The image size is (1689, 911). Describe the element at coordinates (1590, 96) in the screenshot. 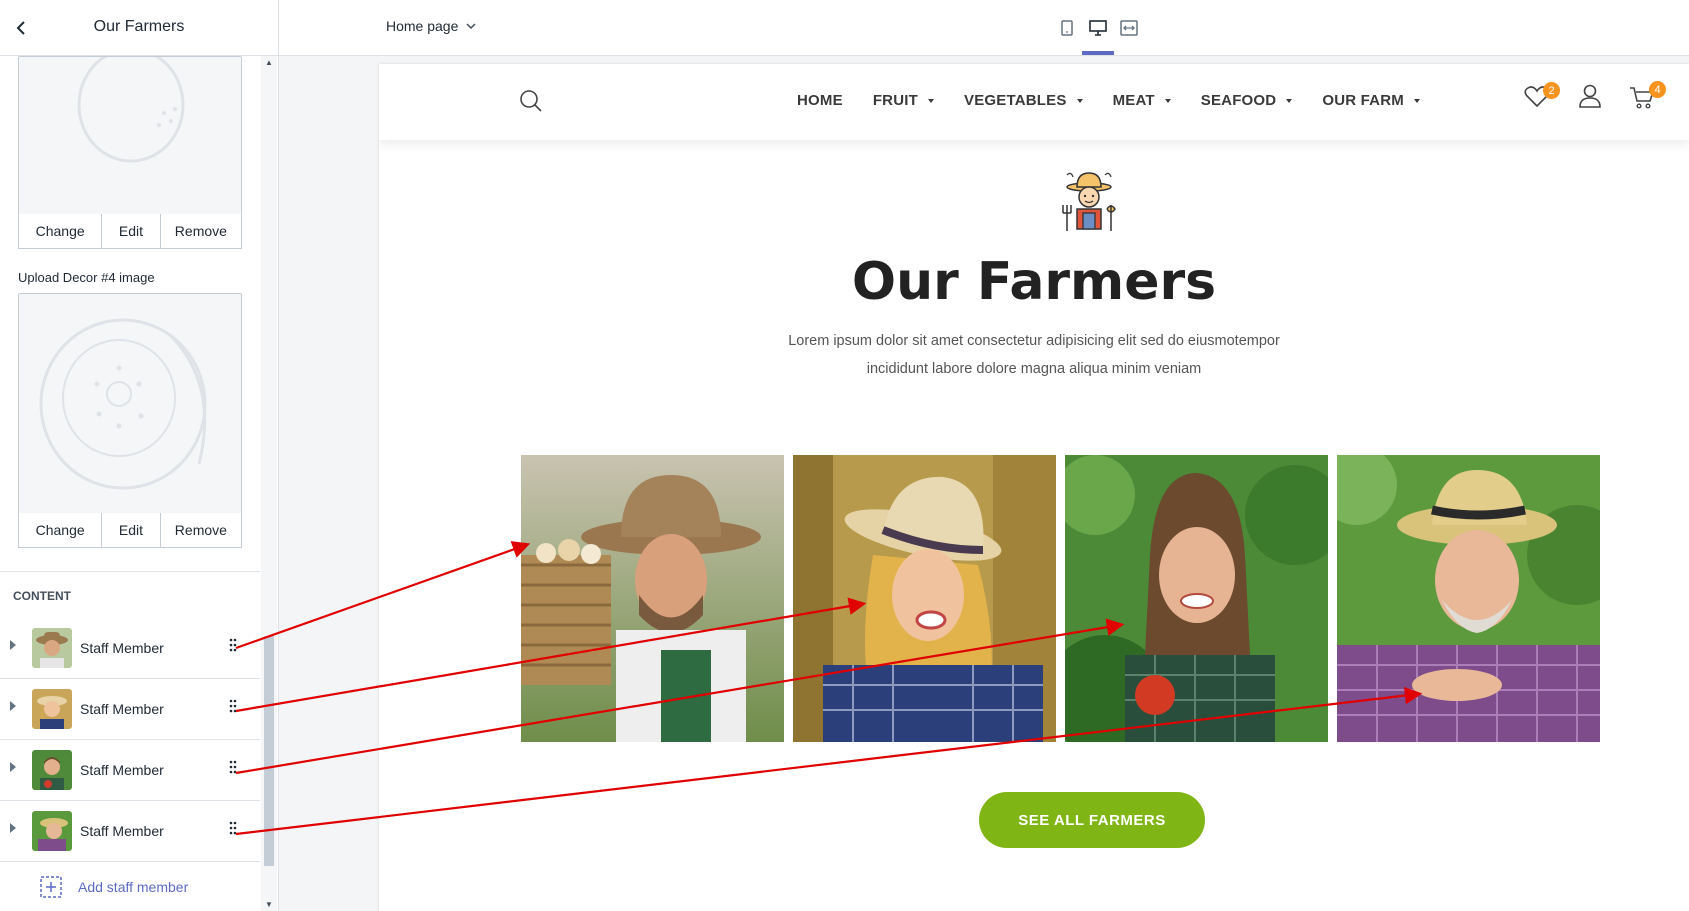

I see `user-icon` at that location.